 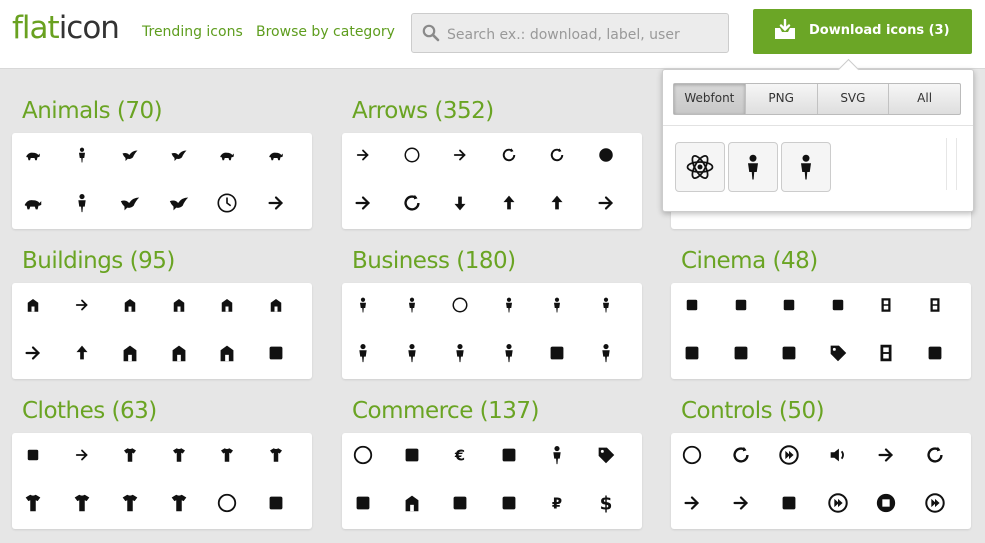 What do you see at coordinates (509, 503) in the screenshot?
I see `basket-icon` at bounding box center [509, 503].